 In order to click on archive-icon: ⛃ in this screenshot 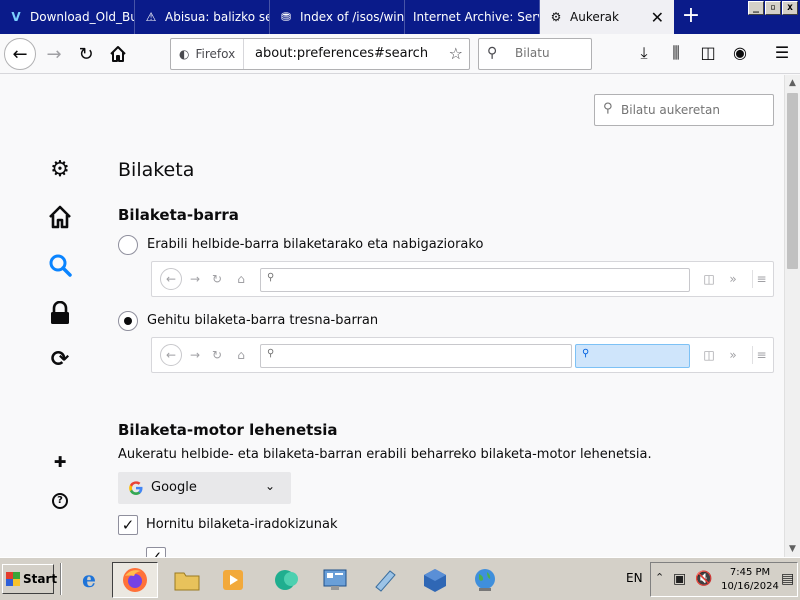, I will do `click(286, 17)`.